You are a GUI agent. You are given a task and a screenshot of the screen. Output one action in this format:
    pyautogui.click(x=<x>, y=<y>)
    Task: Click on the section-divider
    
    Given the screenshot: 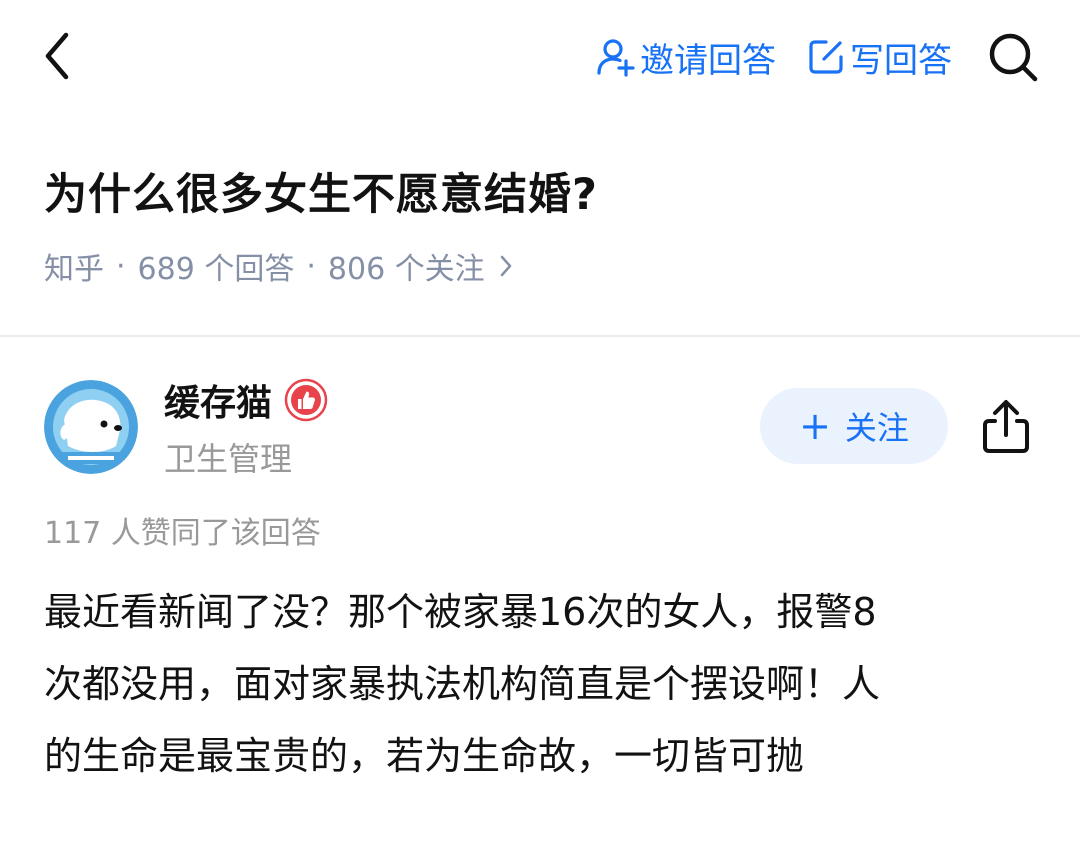 What is the action you would take?
    pyautogui.click(x=540, y=336)
    